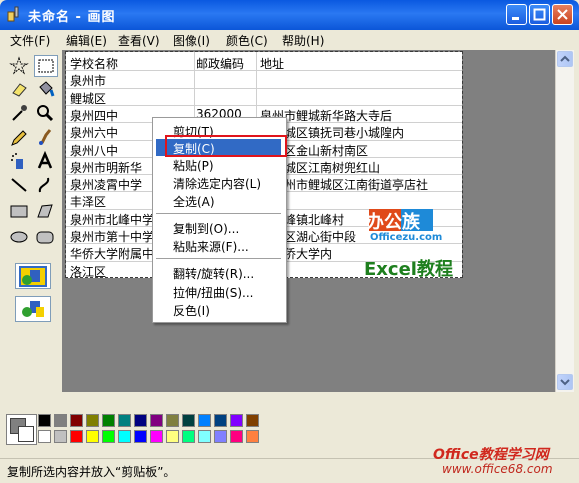 Image resolution: width=579 pixels, height=483 pixels. What do you see at coordinates (86, 40) in the screenshot?
I see `menu-edit: 编辑(E)` at bounding box center [86, 40].